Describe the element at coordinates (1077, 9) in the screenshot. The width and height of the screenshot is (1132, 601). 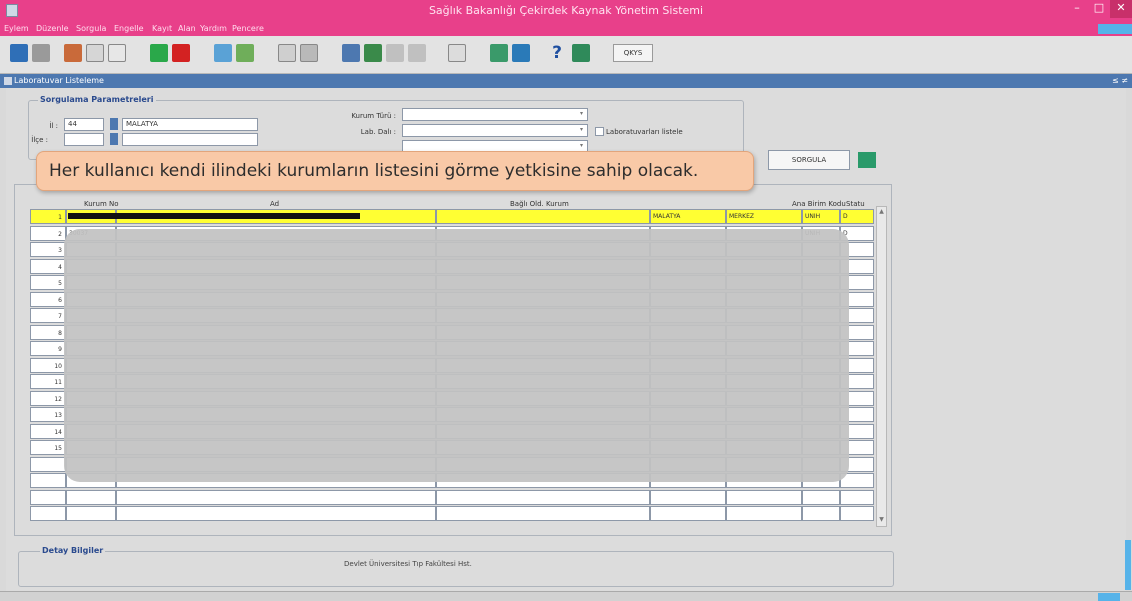
I see `minimize-icon: –` at that location.